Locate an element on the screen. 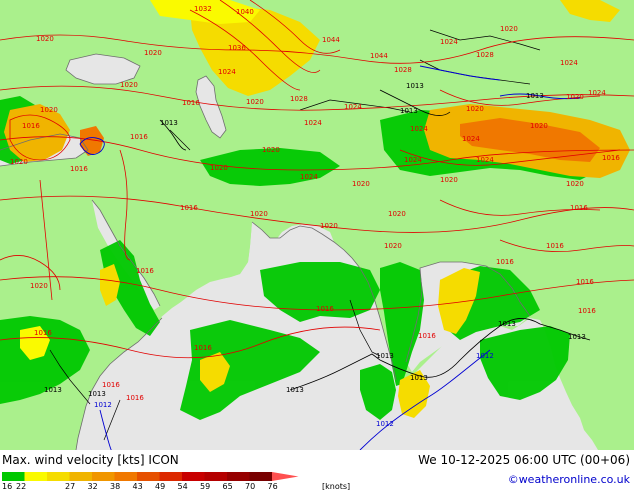  legend-ticks: 16 22 27 32 38 43 49 54 59 65 70 76 is located at coordinates (140, 486).